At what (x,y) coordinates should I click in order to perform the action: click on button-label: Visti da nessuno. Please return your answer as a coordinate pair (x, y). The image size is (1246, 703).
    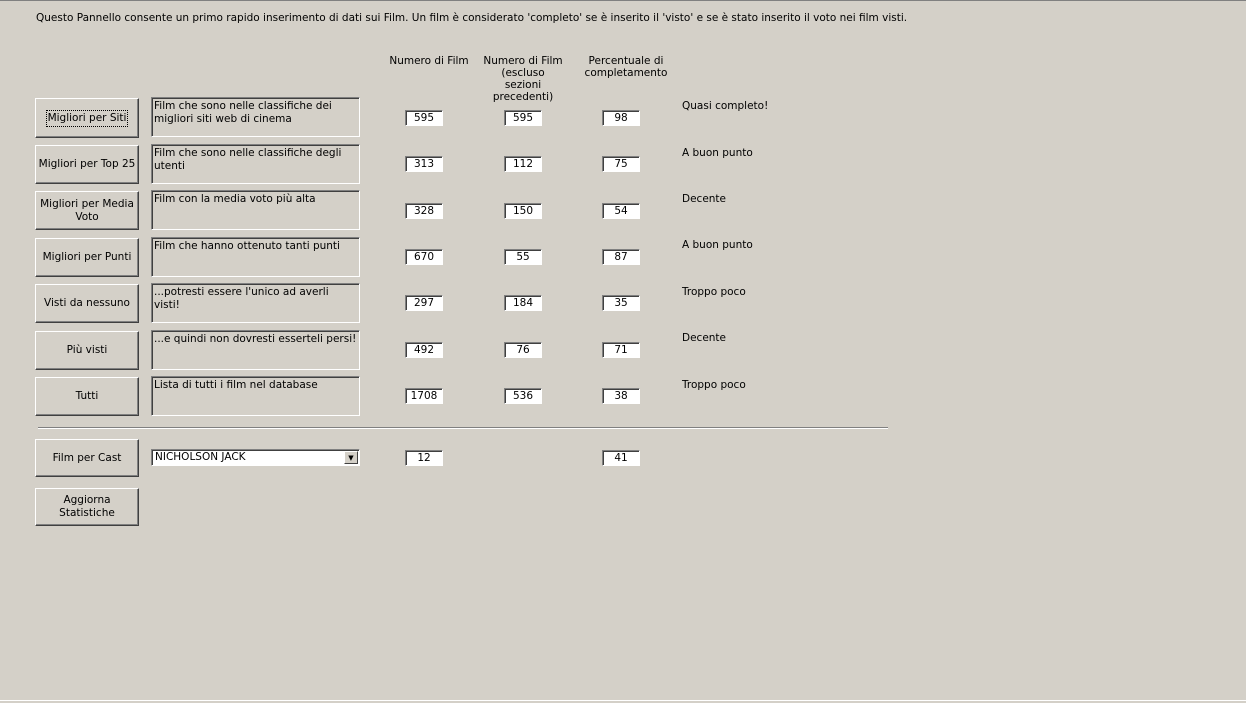
    Looking at the image, I should click on (87, 303).